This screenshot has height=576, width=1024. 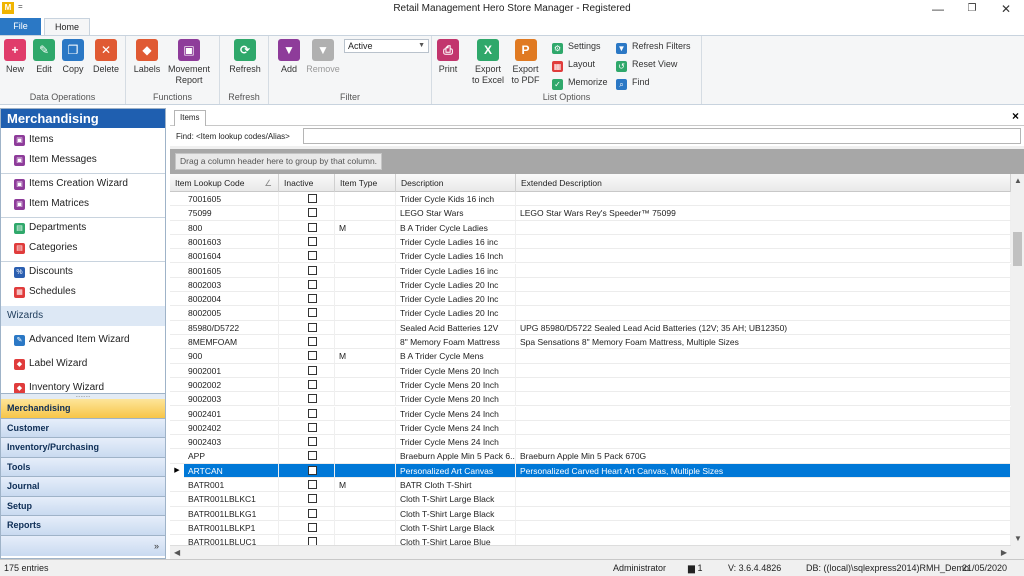 What do you see at coordinates (580, 82) in the screenshot?
I see `memorize-button: ✓ Memorize` at bounding box center [580, 82].